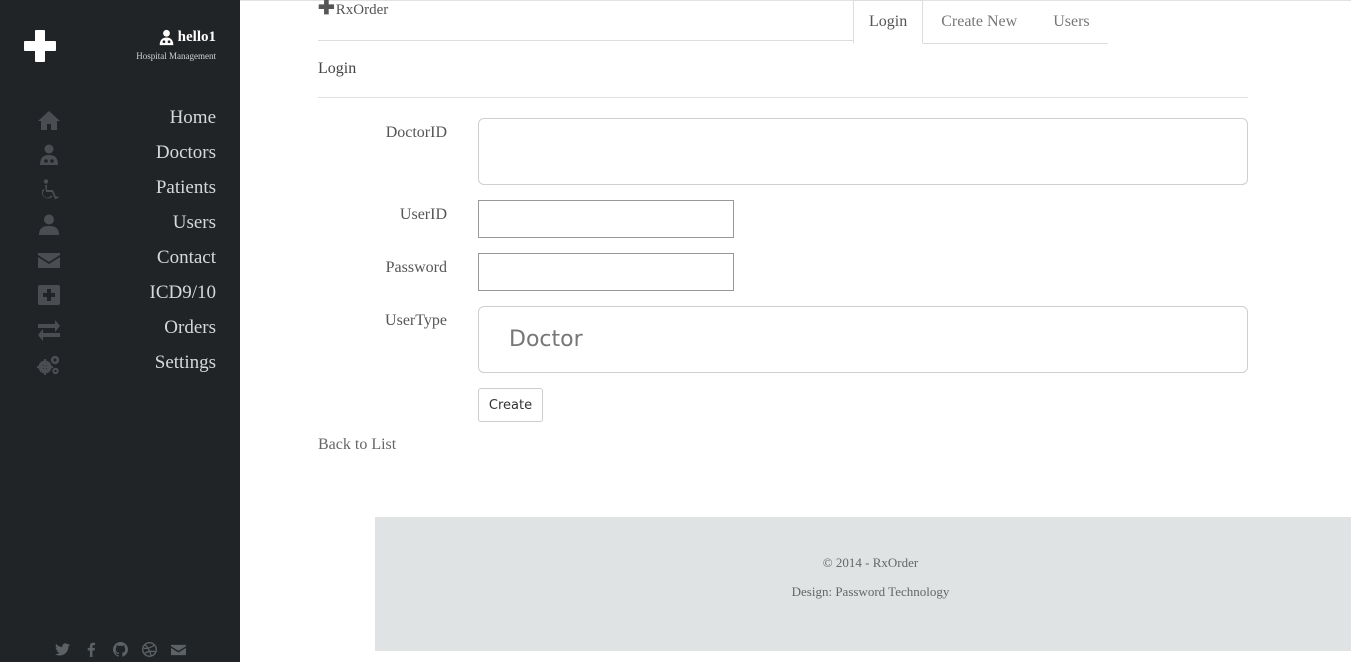 The image size is (1351, 662). What do you see at coordinates (606, 272) in the screenshot?
I see `password-input` at bounding box center [606, 272].